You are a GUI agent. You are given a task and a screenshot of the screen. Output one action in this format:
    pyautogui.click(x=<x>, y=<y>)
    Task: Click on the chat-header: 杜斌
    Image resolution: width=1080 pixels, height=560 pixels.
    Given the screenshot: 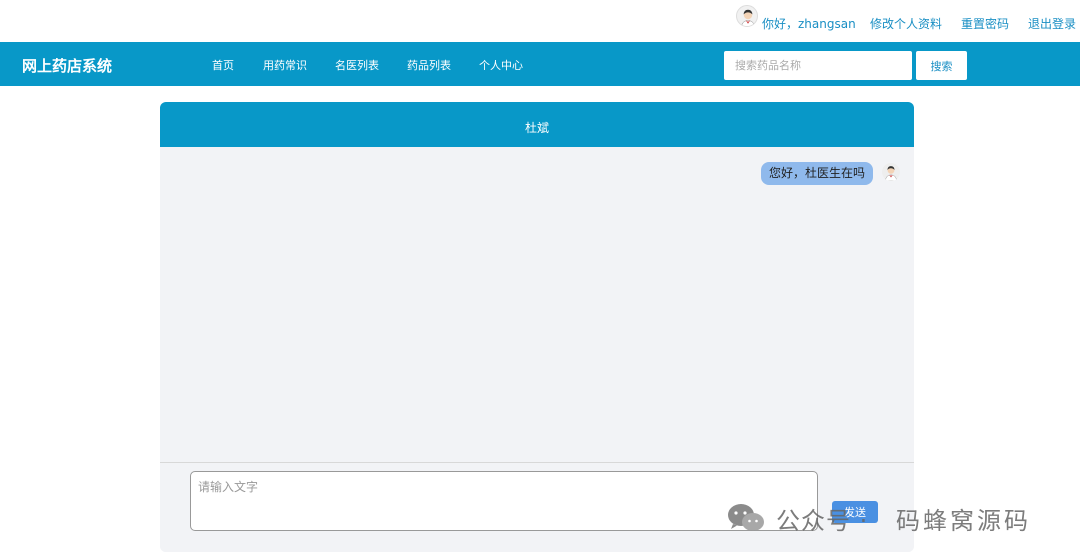 What is the action you would take?
    pyautogui.click(x=537, y=124)
    